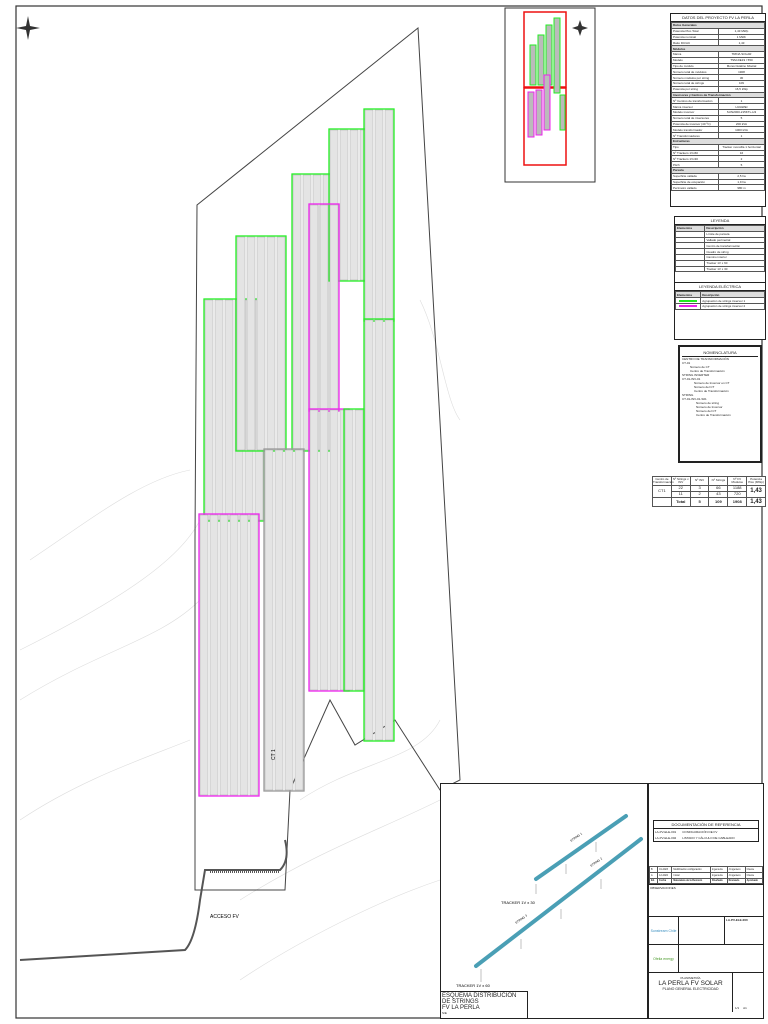 This screenshot has width=768, height=1024. Describe the element at coordinates (680, 502) in the screenshot. I see `summary-total: Total` at that location.